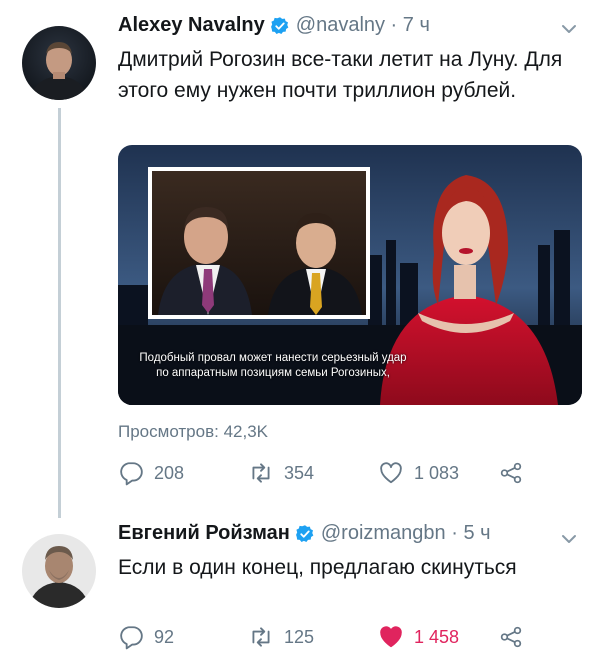  Describe the element at coordinates (193, 431) in the screenshot. I see `view-count: Просмотров: 42,3K` at that location.